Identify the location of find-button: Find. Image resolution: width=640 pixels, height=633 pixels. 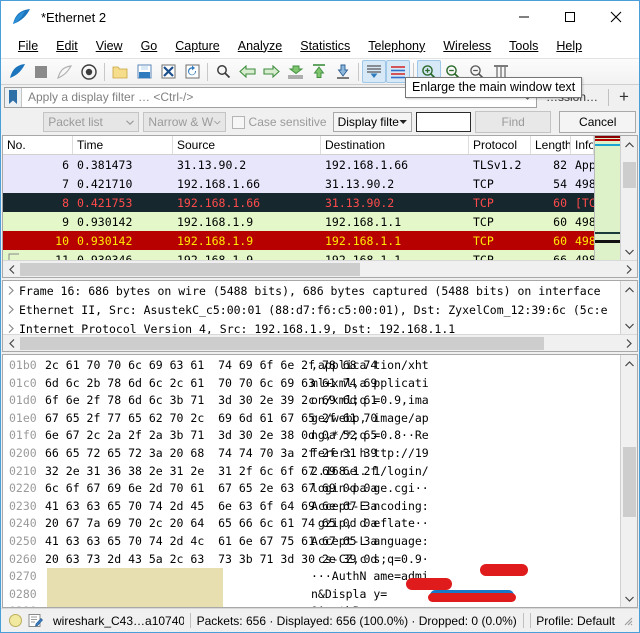
(513, 122).